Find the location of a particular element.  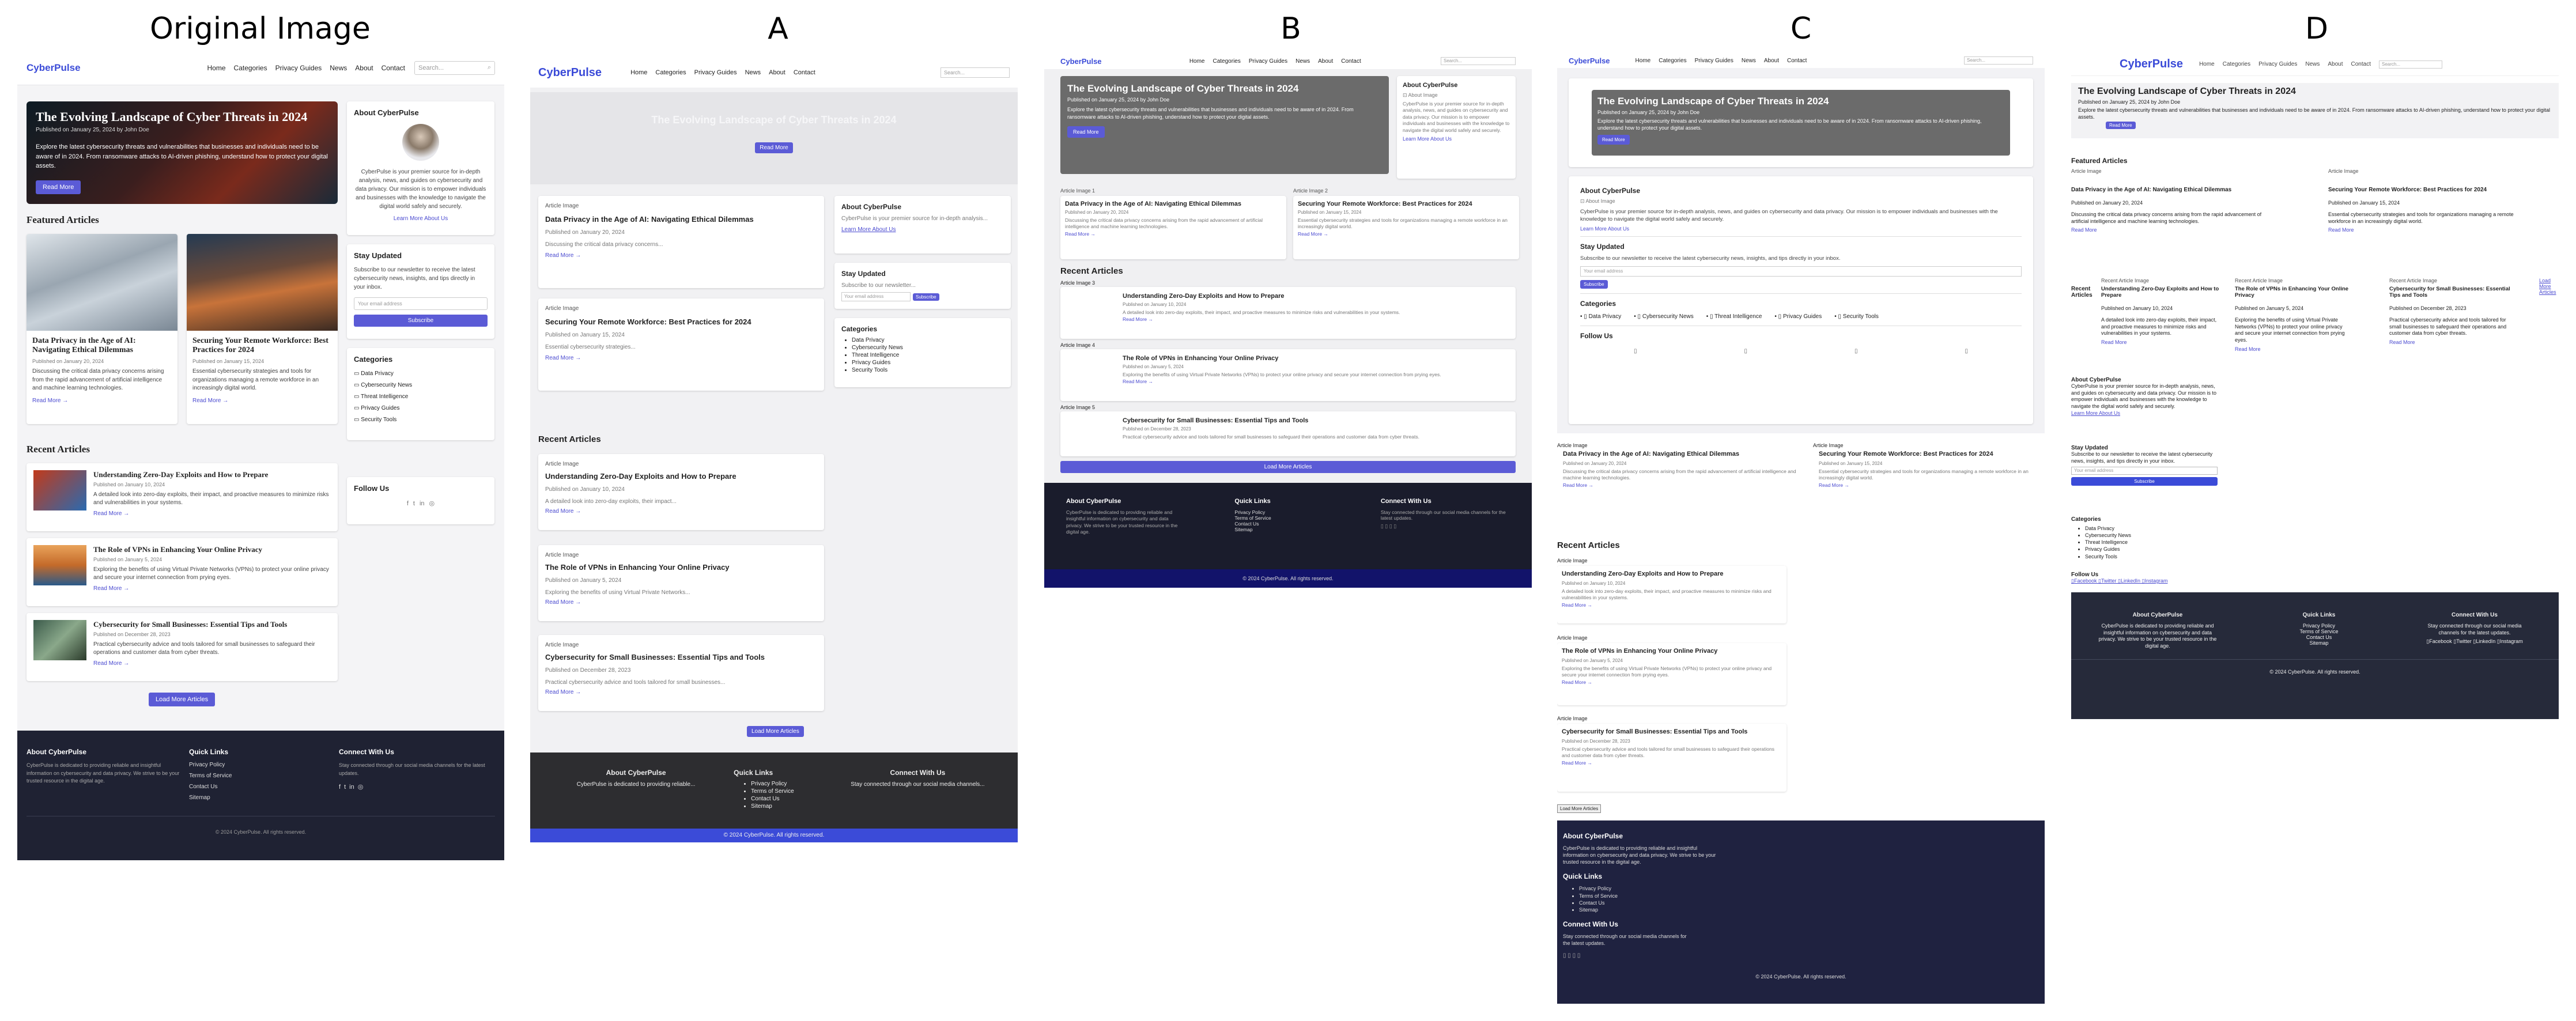

category-item: ▭ Data Privacy is located at coordinates (421, 374).